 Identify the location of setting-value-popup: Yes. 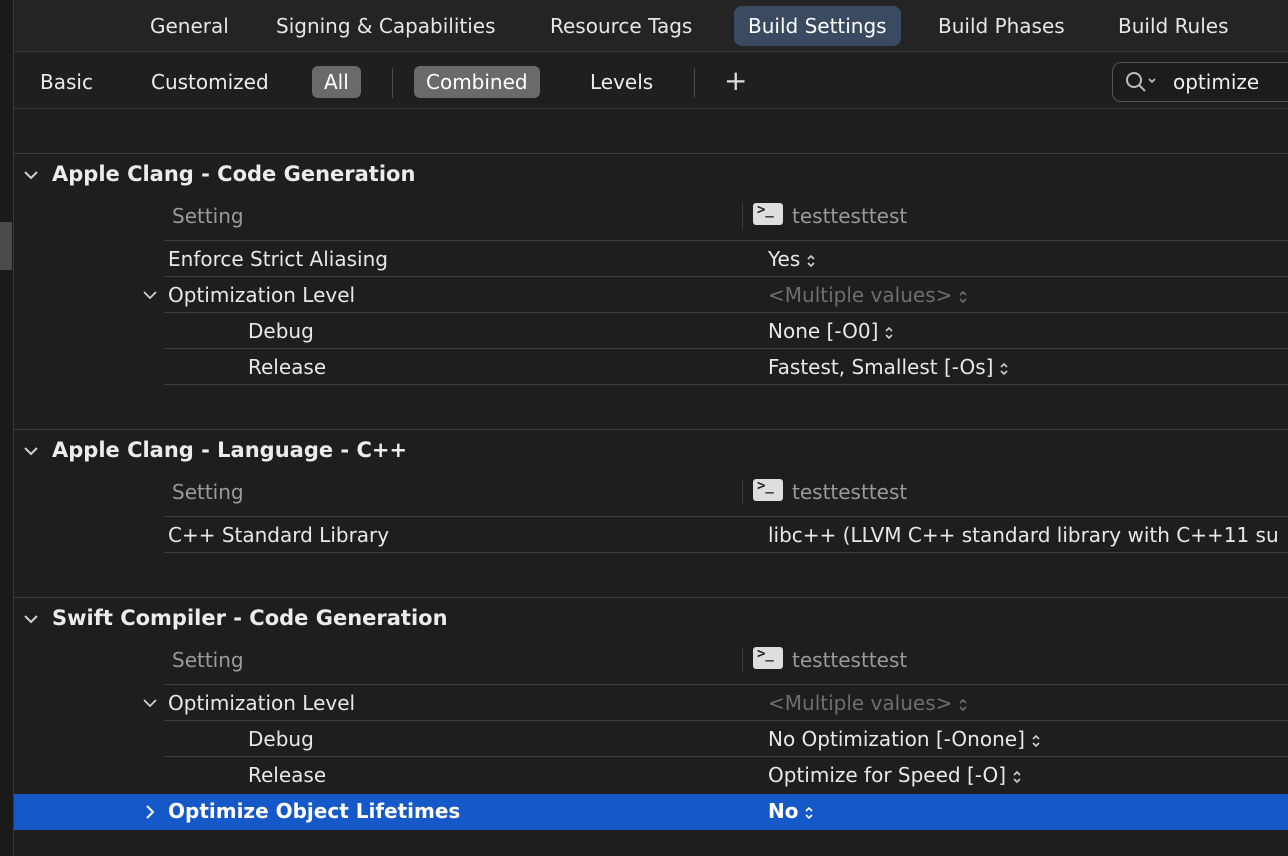
(792, 259).